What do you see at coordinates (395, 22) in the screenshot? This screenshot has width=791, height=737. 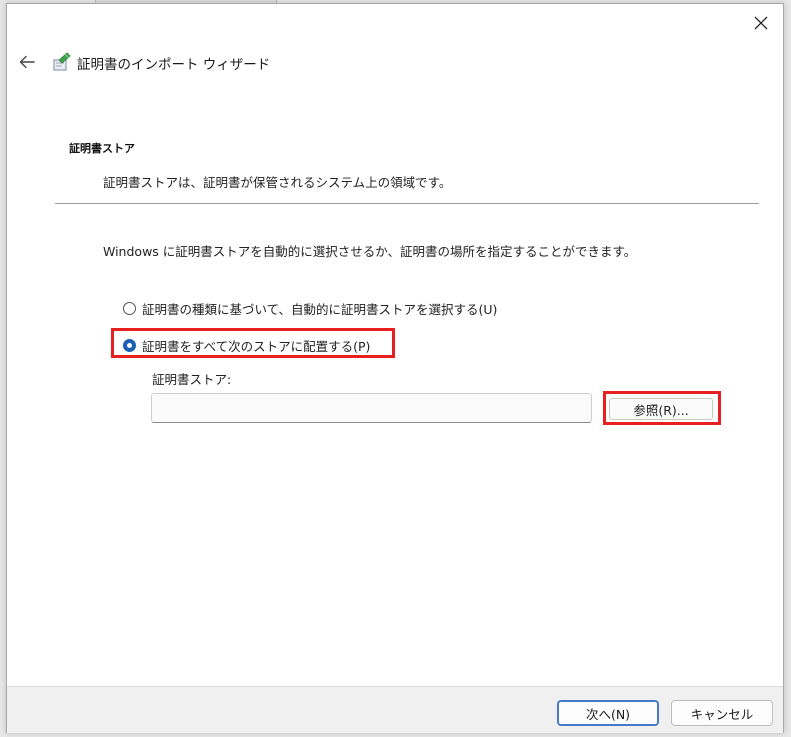 I see `title-bar` at bounding box center [395, 22].